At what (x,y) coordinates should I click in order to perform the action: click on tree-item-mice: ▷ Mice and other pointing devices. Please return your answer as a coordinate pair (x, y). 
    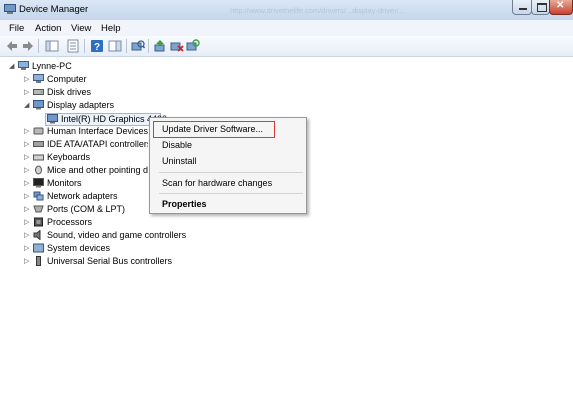
    Looking at the image, I should click on (86, 170).